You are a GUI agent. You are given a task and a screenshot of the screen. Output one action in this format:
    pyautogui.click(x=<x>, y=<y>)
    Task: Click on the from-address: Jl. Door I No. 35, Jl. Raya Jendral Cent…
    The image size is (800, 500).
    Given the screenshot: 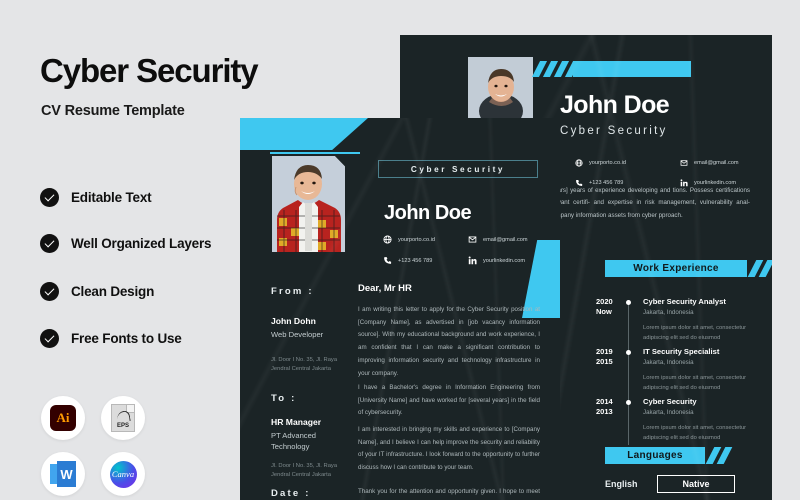 What is the action you would take?
    pyautogui.click(x=304, y=365)
    